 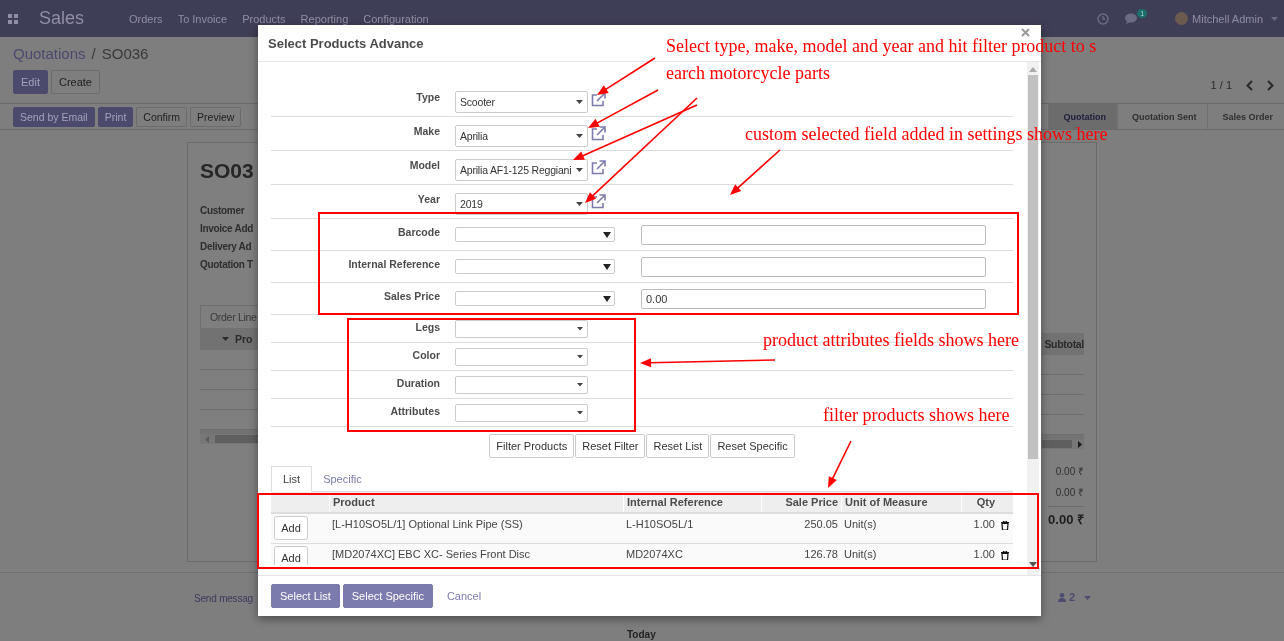 What do you see at coordinates (342, 478) in the screenshot?
I see `tab: Specific` at bounding box center [342, 478].